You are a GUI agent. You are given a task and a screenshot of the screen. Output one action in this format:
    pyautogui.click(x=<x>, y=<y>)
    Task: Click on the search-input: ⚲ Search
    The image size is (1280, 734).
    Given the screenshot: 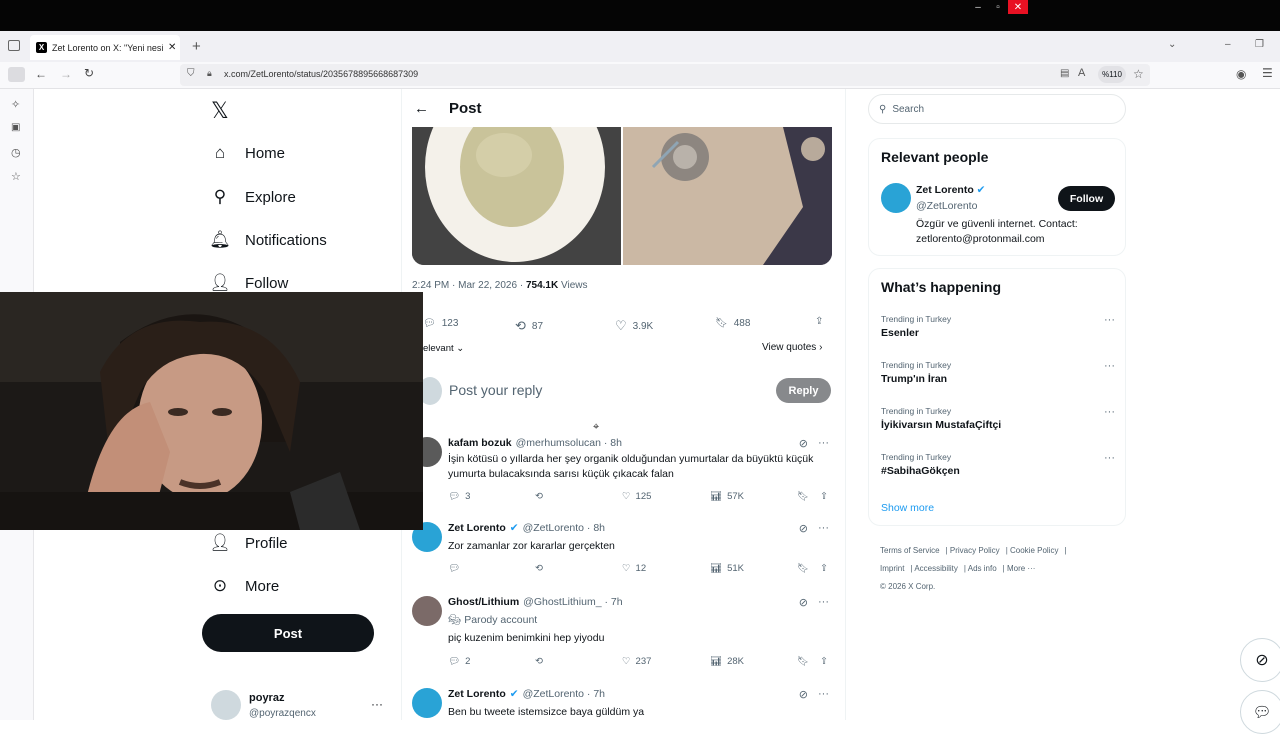 What is the action you would take?
    pyautogui.click(x=997, y=109)
    